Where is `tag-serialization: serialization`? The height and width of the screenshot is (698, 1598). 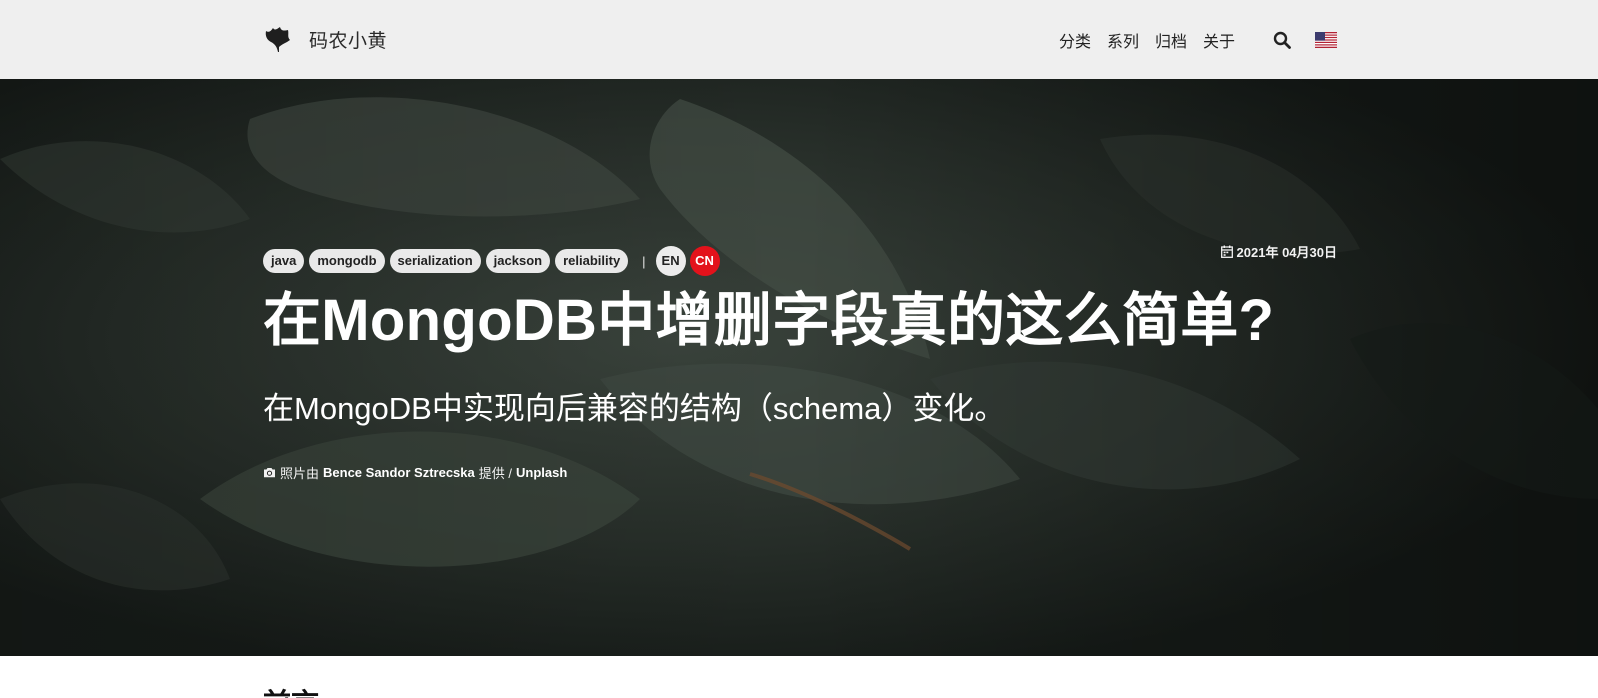 tag-serialization: serialization is located at coordinates (435, 261).